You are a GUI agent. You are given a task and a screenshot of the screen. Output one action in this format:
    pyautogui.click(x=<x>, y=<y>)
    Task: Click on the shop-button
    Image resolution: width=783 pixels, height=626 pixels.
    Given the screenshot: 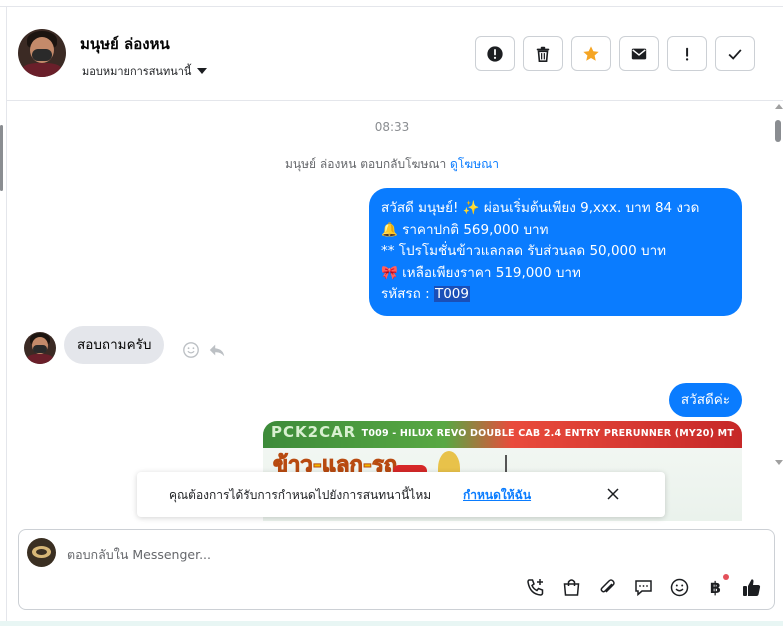 What is the action you would take?
    pyautogui.click(x=571, y=587)
    